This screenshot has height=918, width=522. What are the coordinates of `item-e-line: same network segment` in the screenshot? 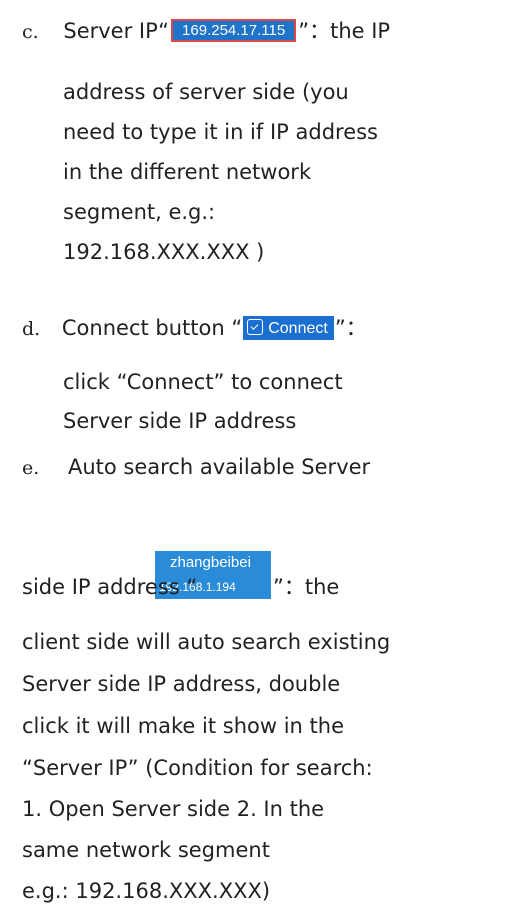 It's located at (146, 850).